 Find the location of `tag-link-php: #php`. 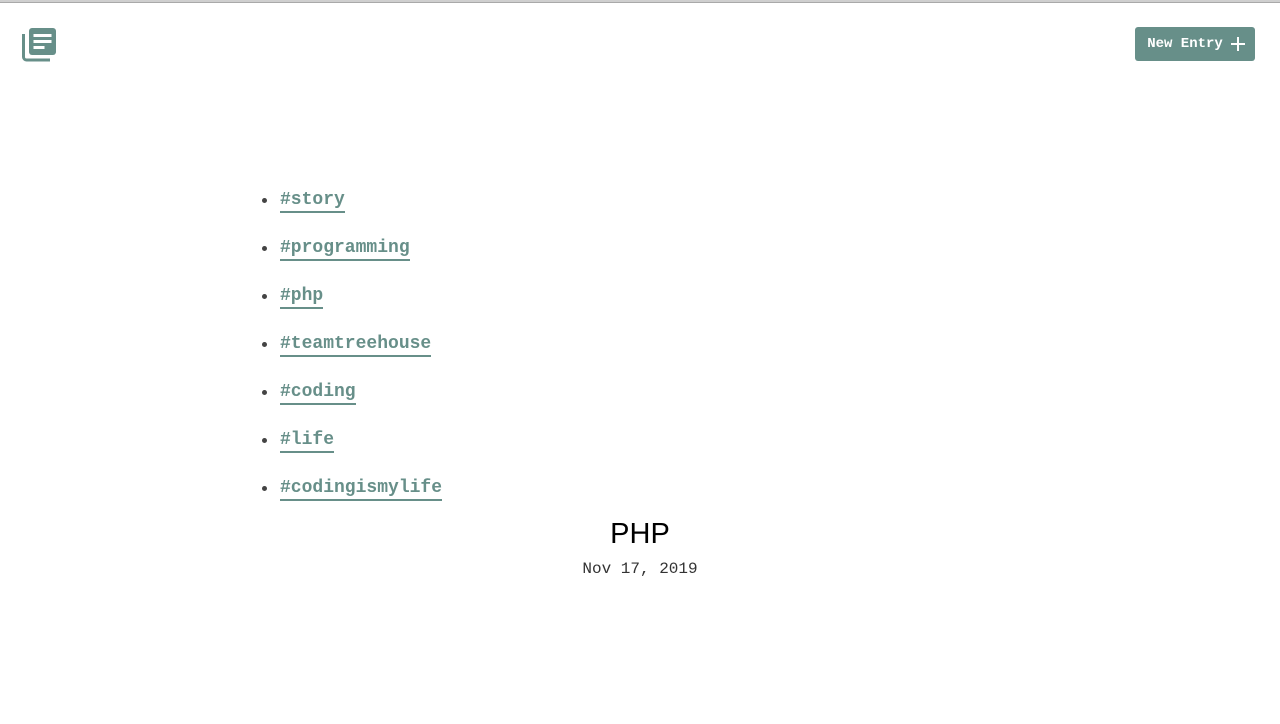

tag-link-php: #php is located at coordinates (302, 297).